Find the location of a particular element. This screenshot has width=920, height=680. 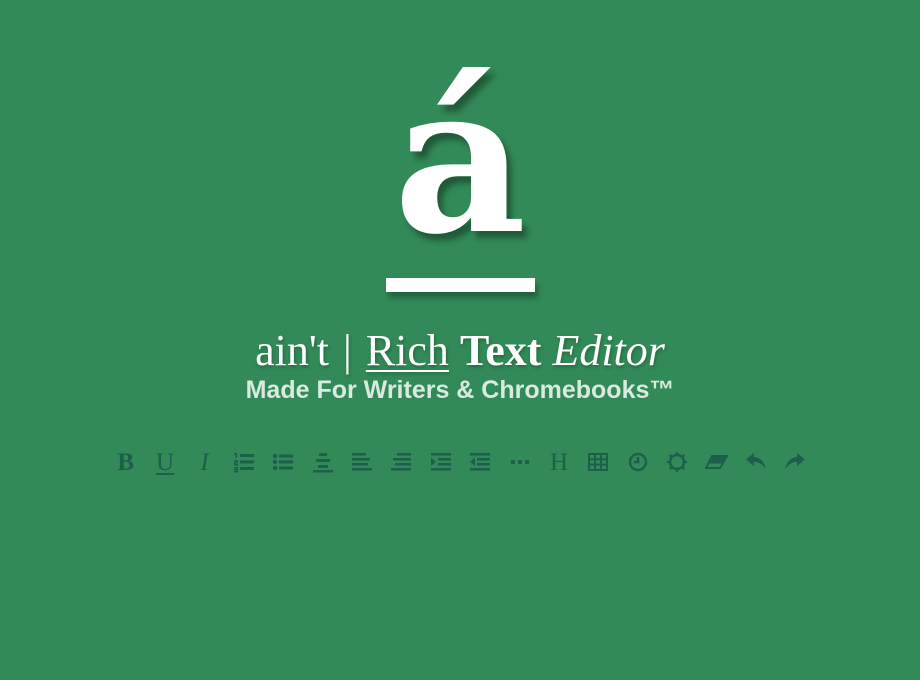

timestamp-button is located at coordinates (637, 462).